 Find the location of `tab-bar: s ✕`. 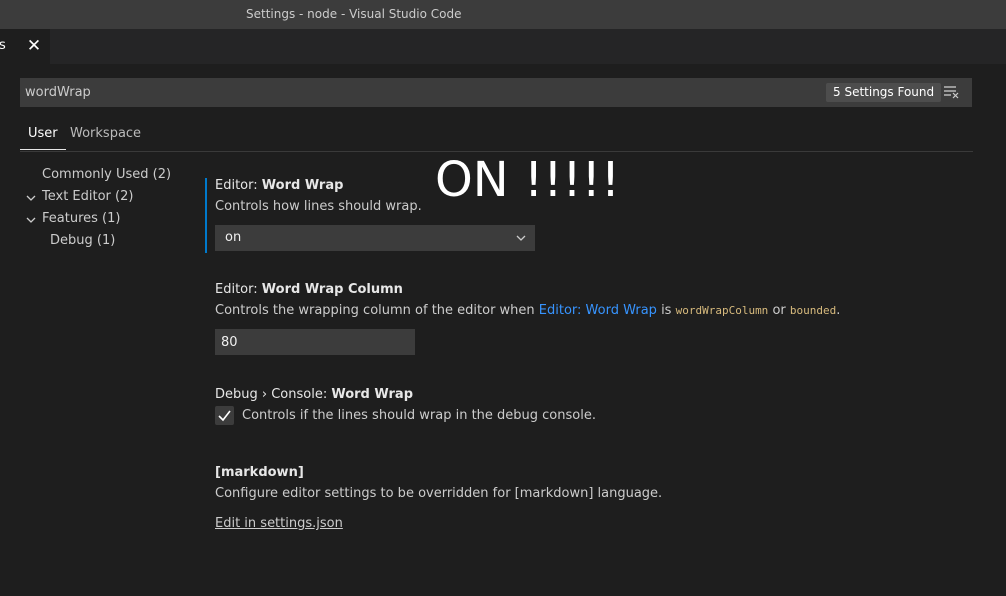

tab-bar: s ✕ is located at coordinates (503, 46).